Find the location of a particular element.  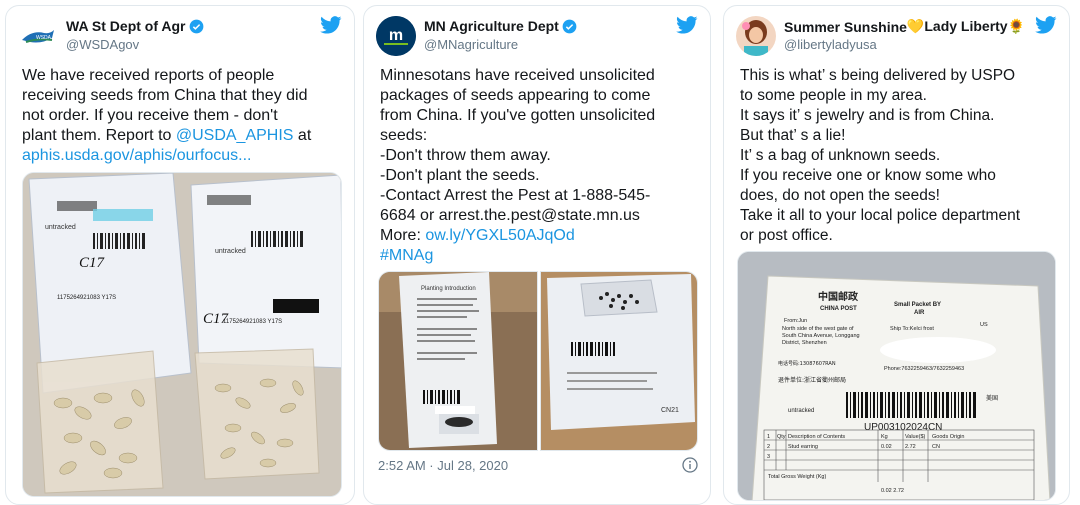

text-line: -Don't plant the seeds. is located at coordinates (460, 175).